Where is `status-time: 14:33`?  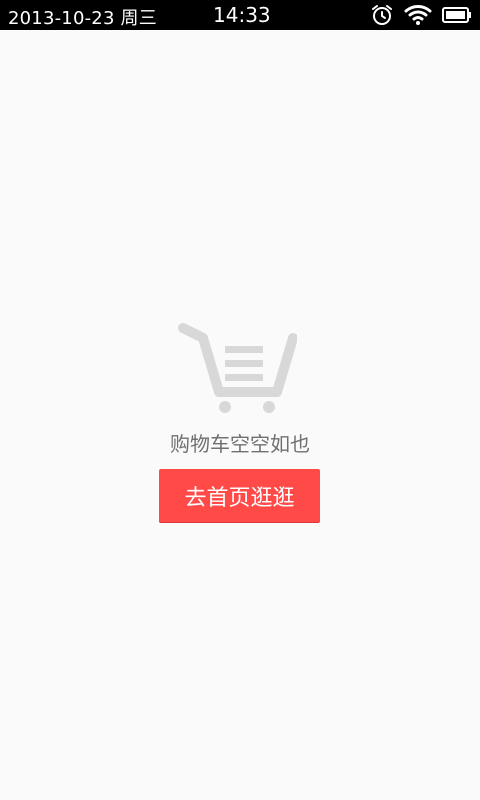 status-time: 14:33 is located at coordinates (242, 15).